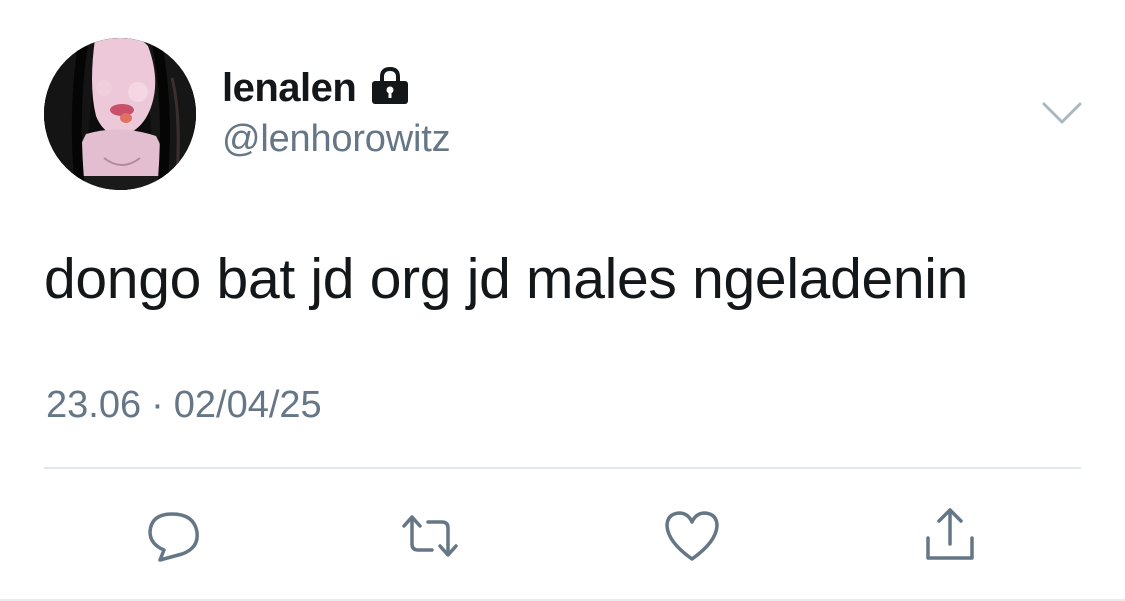 The image size is (1125, 601). I want to click on lock-icon, so click(390, 86).